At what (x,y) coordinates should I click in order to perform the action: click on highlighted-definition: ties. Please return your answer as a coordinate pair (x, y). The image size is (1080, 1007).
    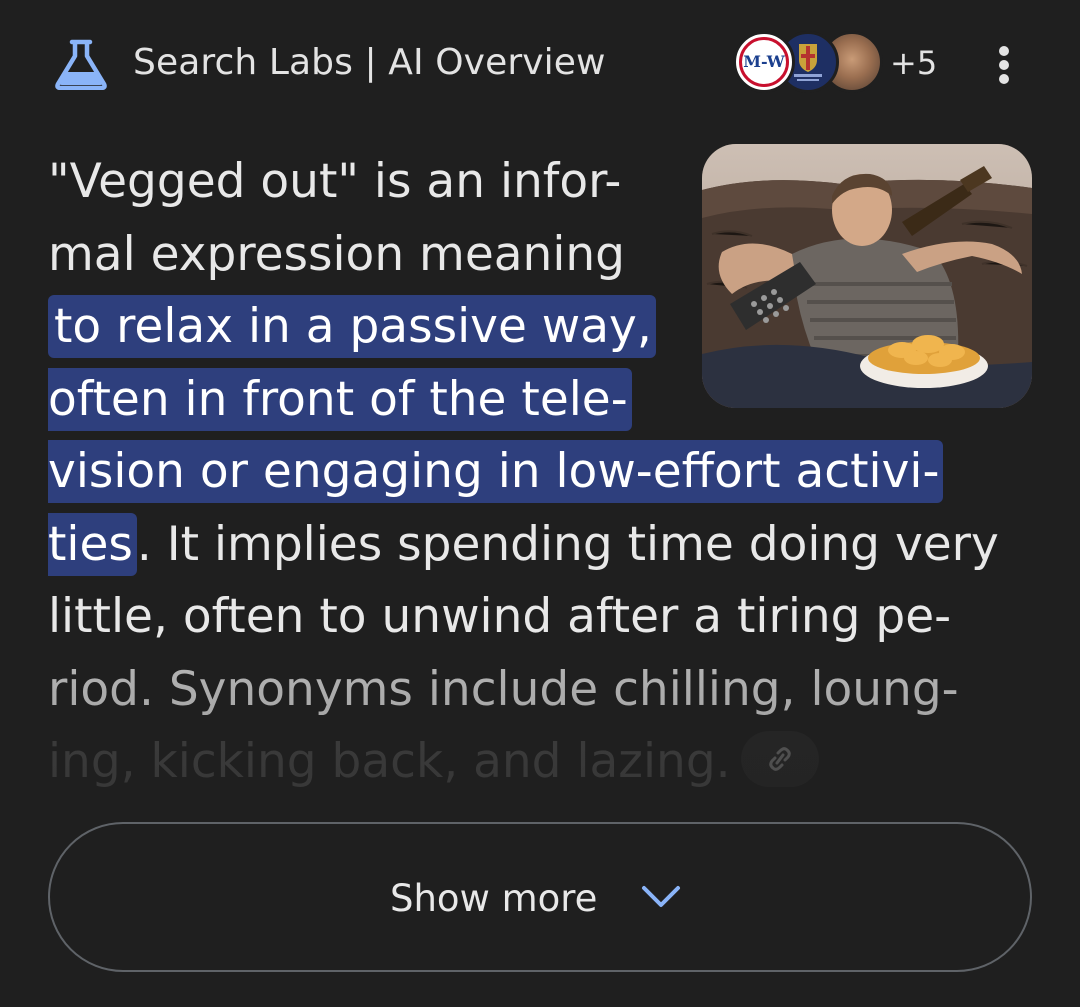
    Looking at the image, I should click on (92, 544).